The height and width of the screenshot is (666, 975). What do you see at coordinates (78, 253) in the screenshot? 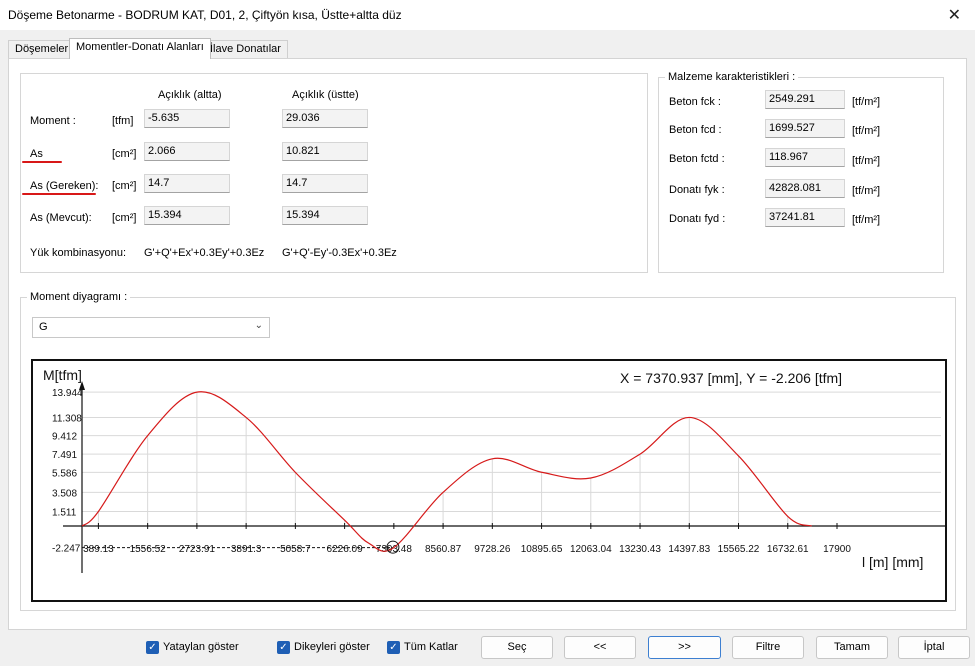
I see `yuk-kombinasyonu-label: Yük kombinasyonu:` at bounding box center [78, 253].